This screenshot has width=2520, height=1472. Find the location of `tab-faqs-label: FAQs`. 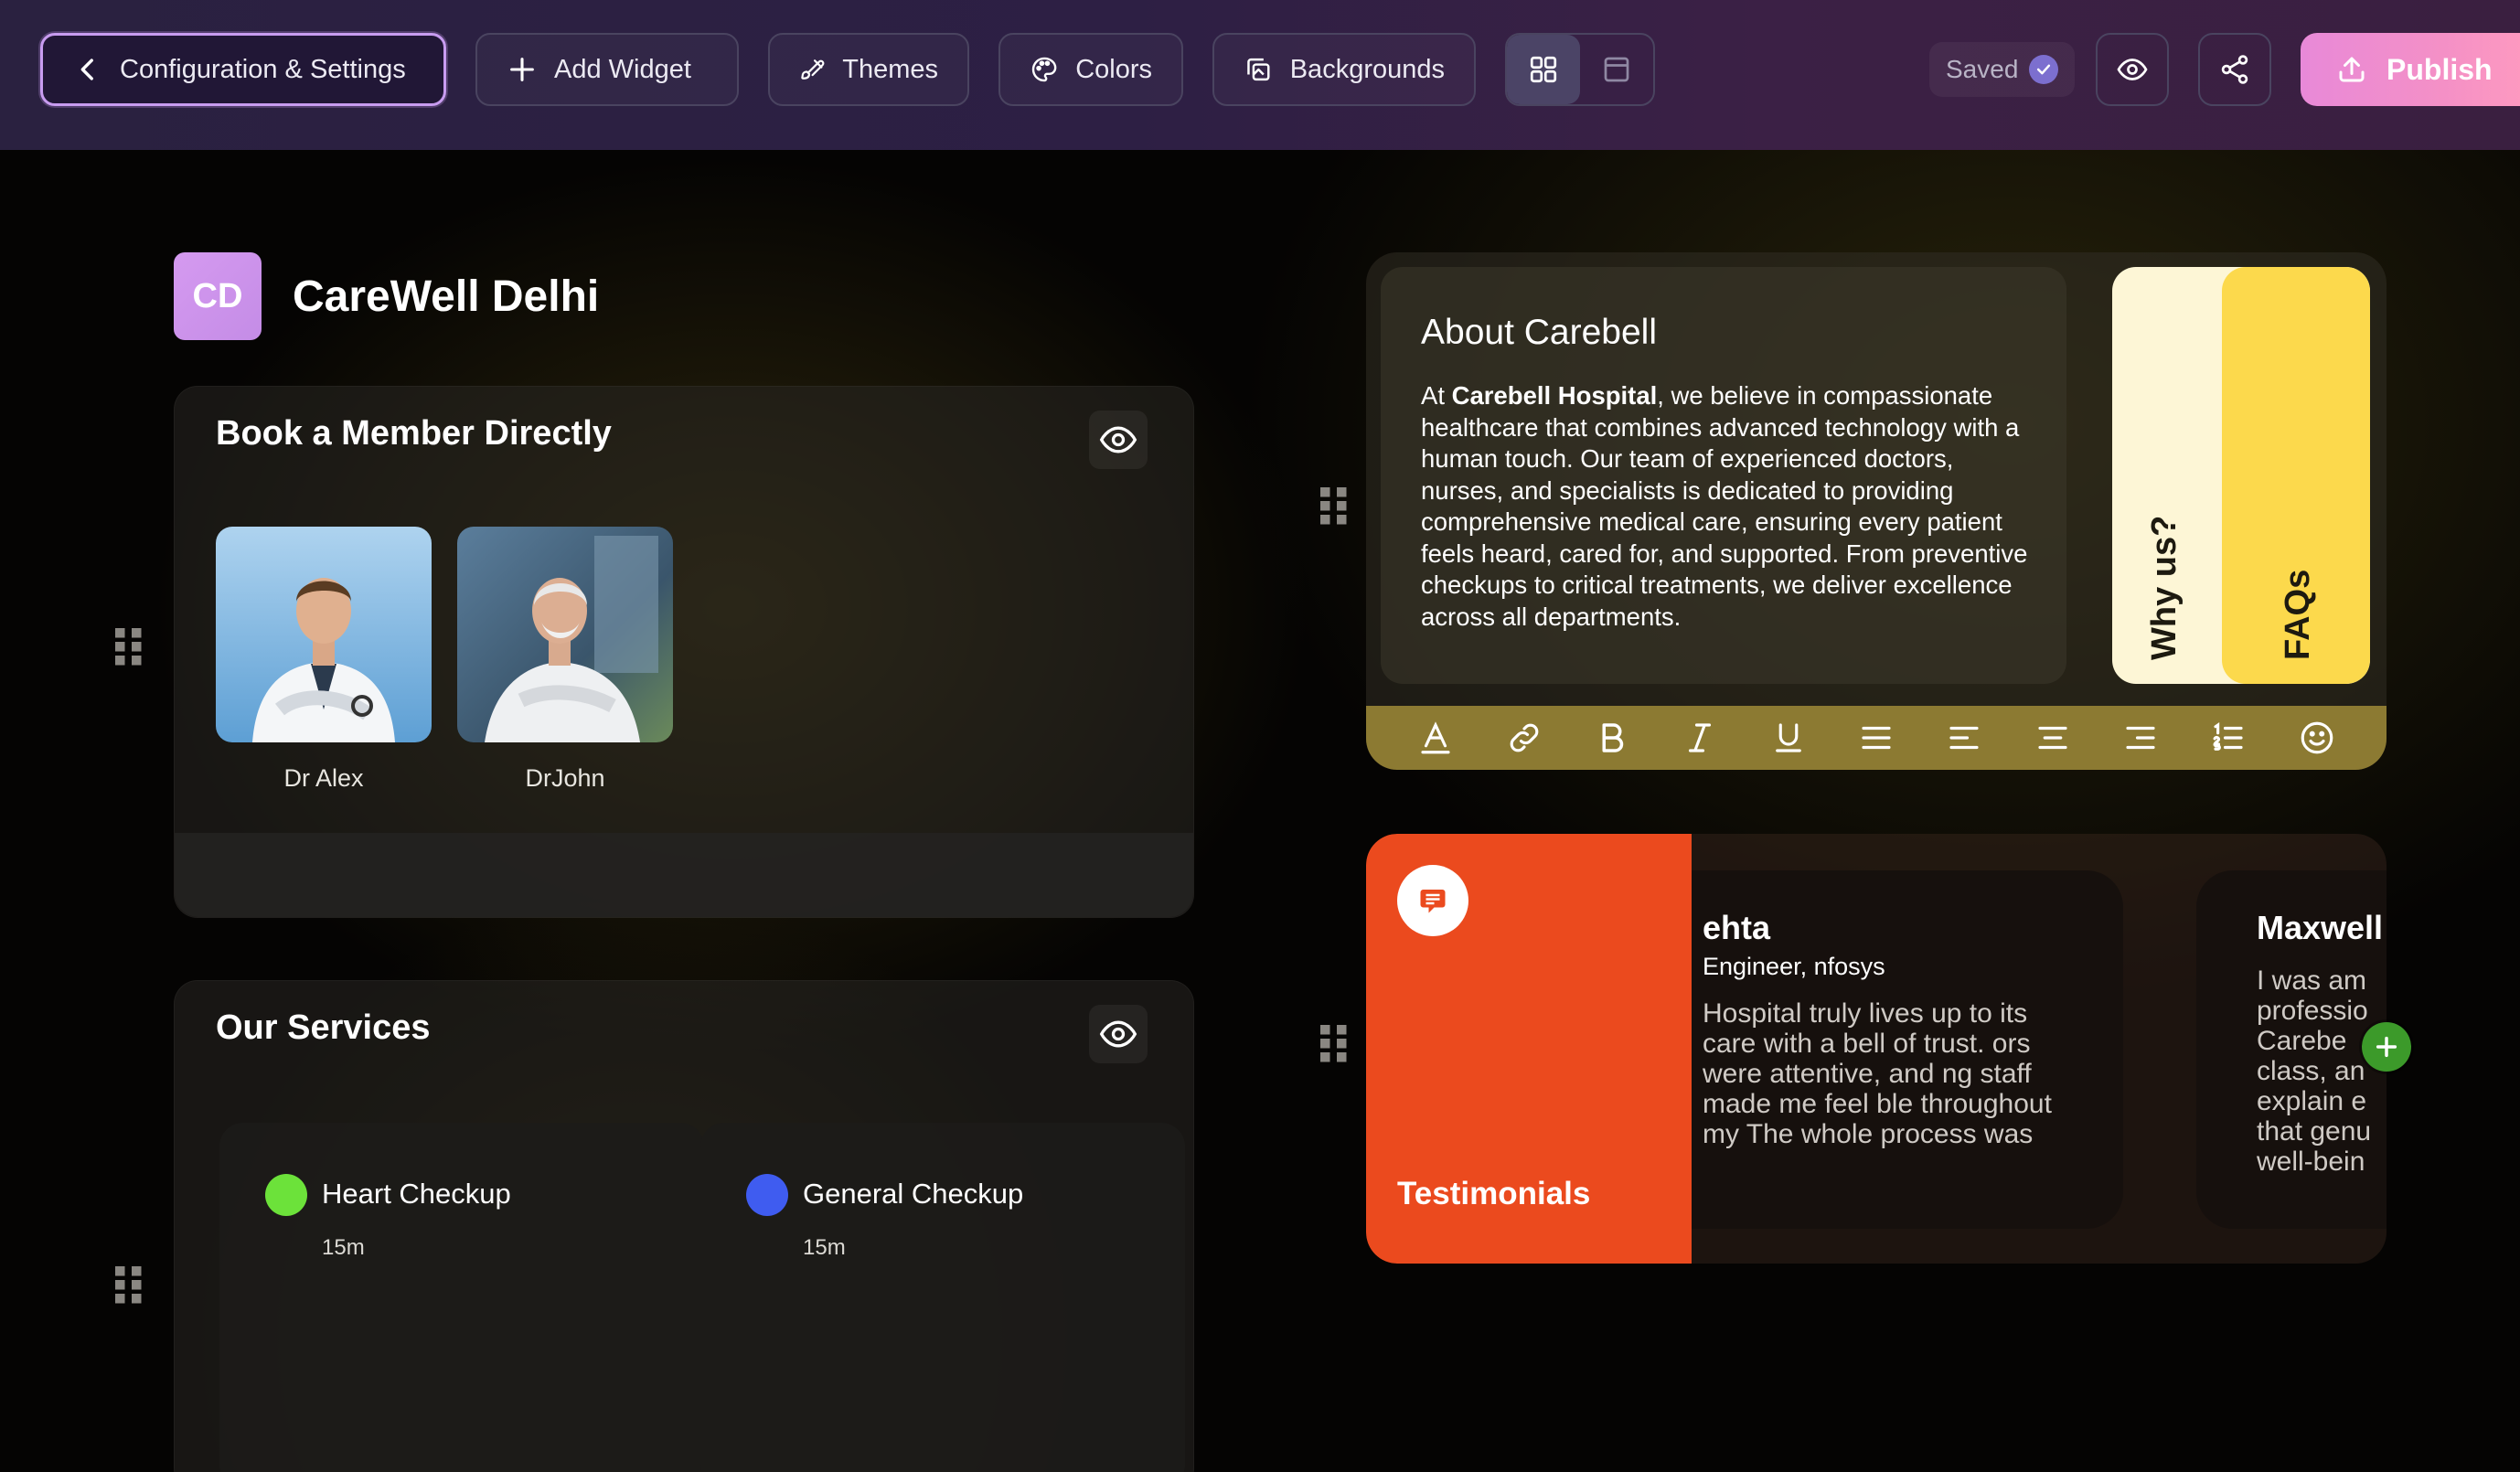

tab-faqs-label: FAQs is located at coordinates (2298, 614).